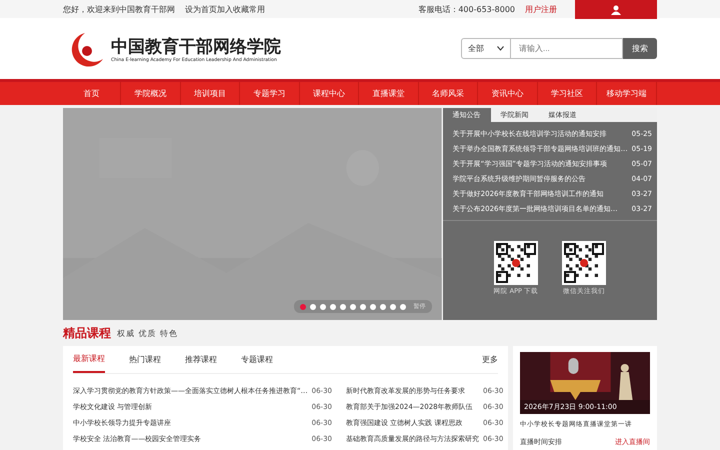 This screenshot has width=720, height=450. I want to click on caret-icon, so click(500, 48).